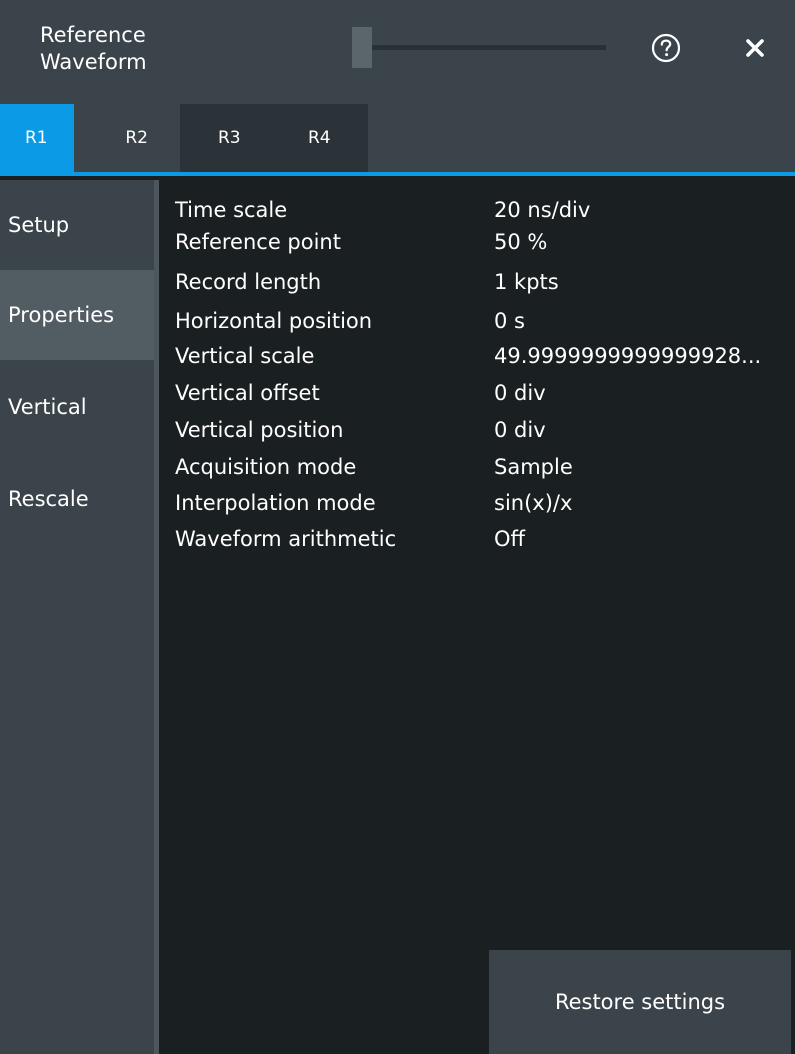  I want to click on transparency-slider-track, so click(479, 47).